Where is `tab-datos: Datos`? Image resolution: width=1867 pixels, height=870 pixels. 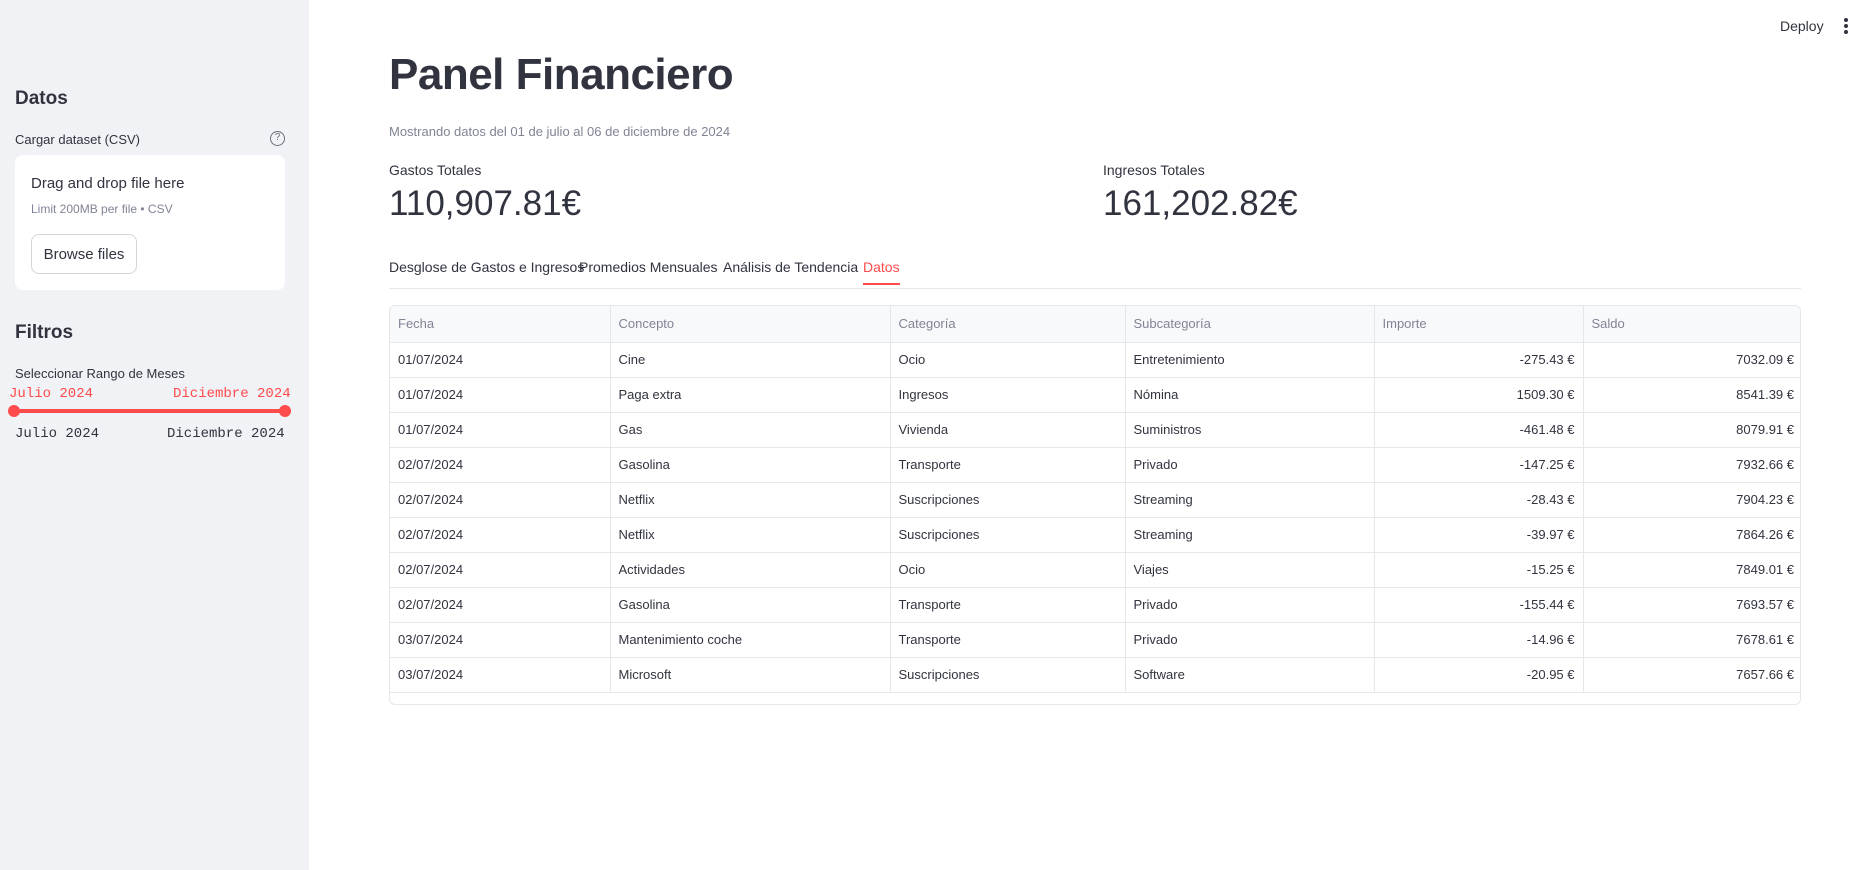 tab-datos: Datos is located at coordinates (881, 272).